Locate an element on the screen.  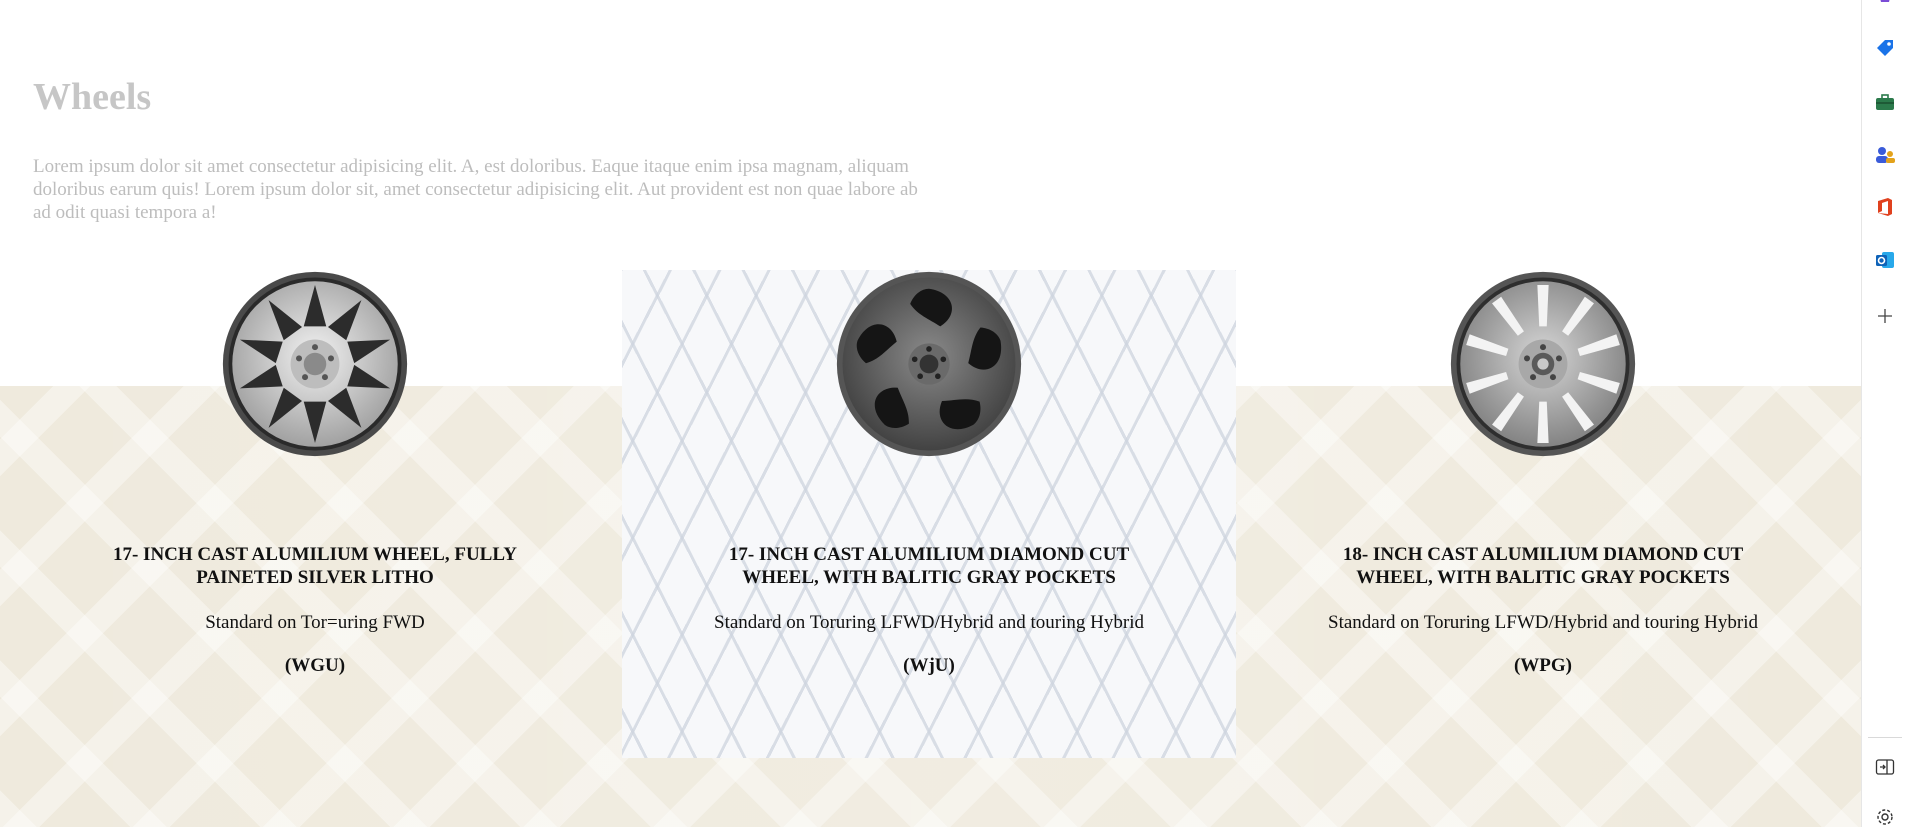
split-screen-icon is located at coordinates (1885, 767).